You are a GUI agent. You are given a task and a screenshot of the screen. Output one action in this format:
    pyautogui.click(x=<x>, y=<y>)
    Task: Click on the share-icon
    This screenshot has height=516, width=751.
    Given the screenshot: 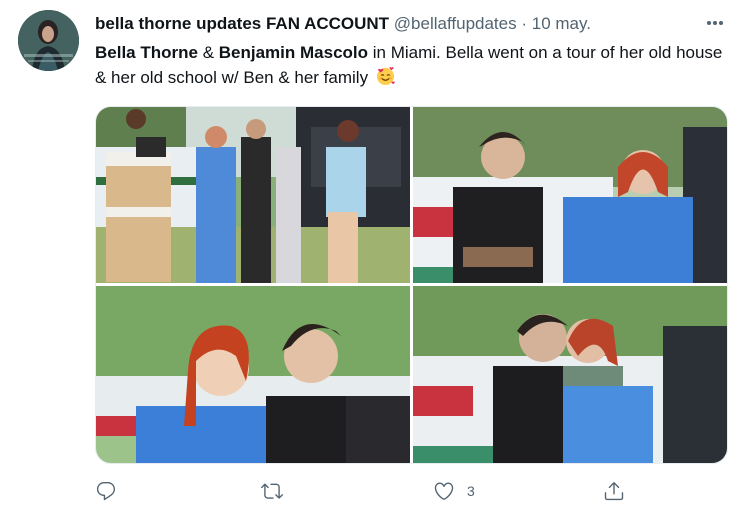 What is the action you would take?
    pyautogui.click(x=614, y=491)
    